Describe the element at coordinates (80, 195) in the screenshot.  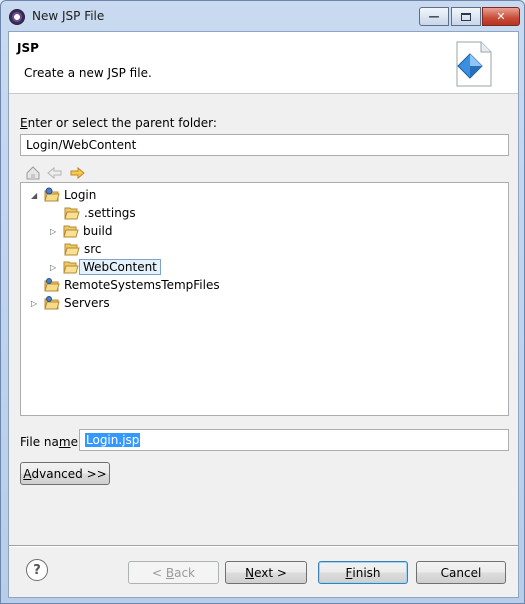
I see `tree-item-label: Login` at that location.